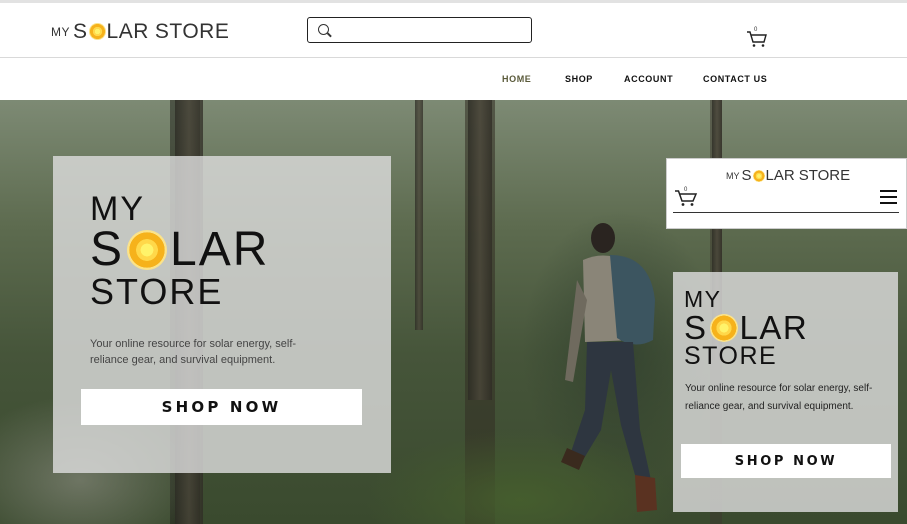  Describe the element at coordinates (731, 356) in the screenshot. I see `mobile-hero-logo-store: STORE` at that location.